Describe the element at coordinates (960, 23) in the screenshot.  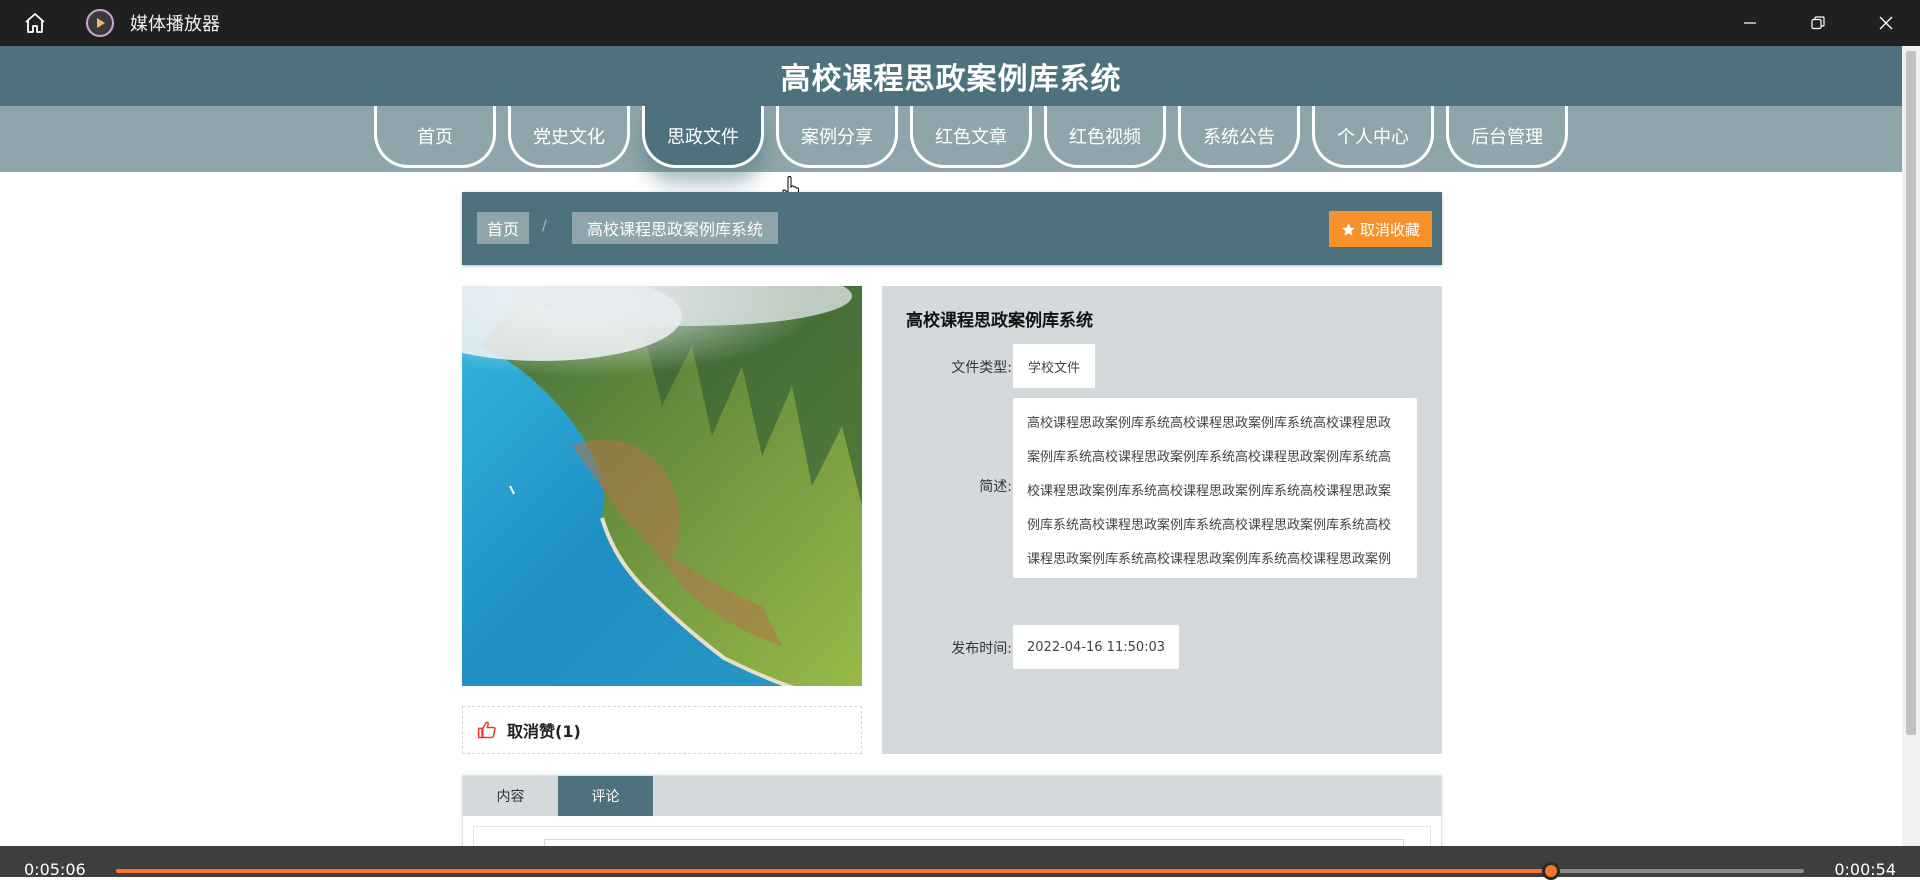
I see `window-titlebar: 媒体播放器` at that location.